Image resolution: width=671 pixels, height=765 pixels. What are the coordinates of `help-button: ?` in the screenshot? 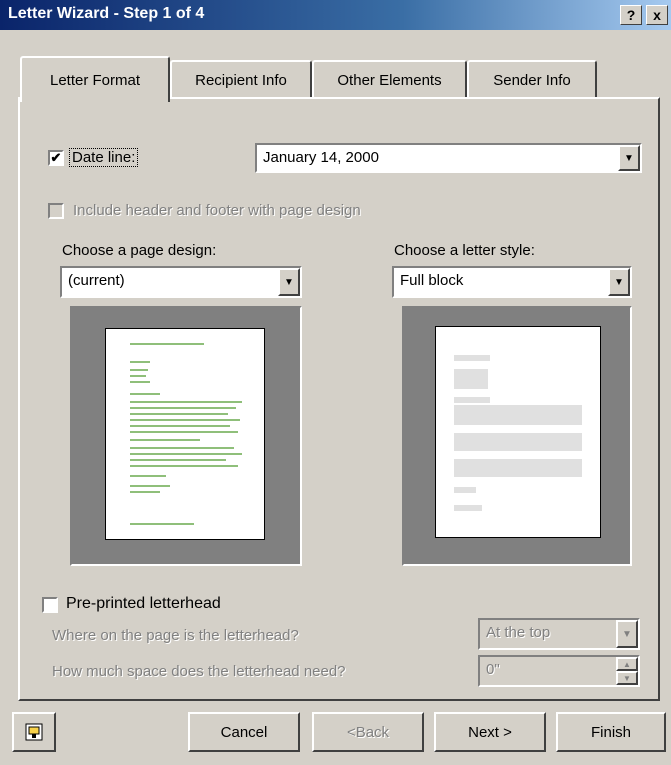 It's located at (631, 15).